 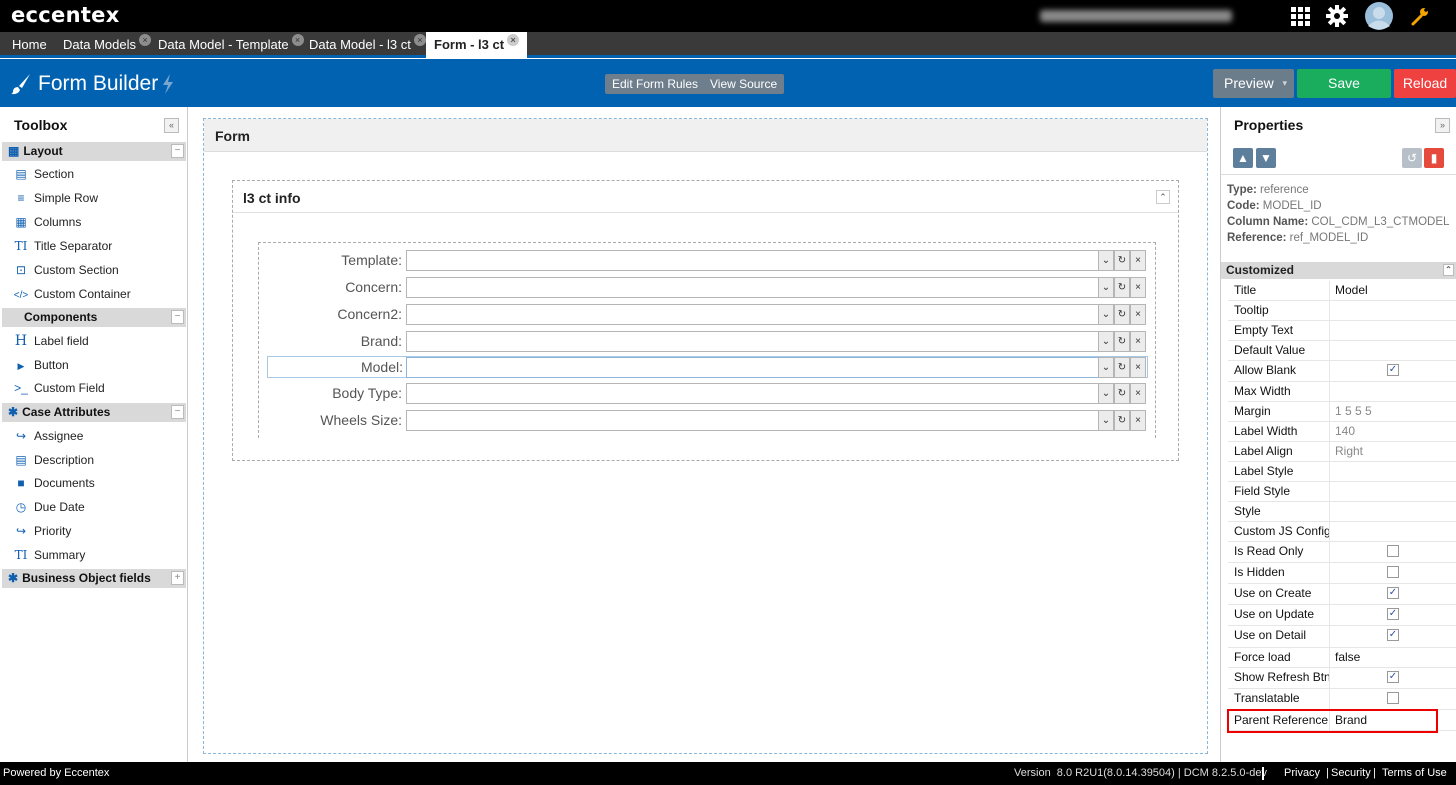 I want to click on view-source-button: View Source, so click(x=744, y=84).